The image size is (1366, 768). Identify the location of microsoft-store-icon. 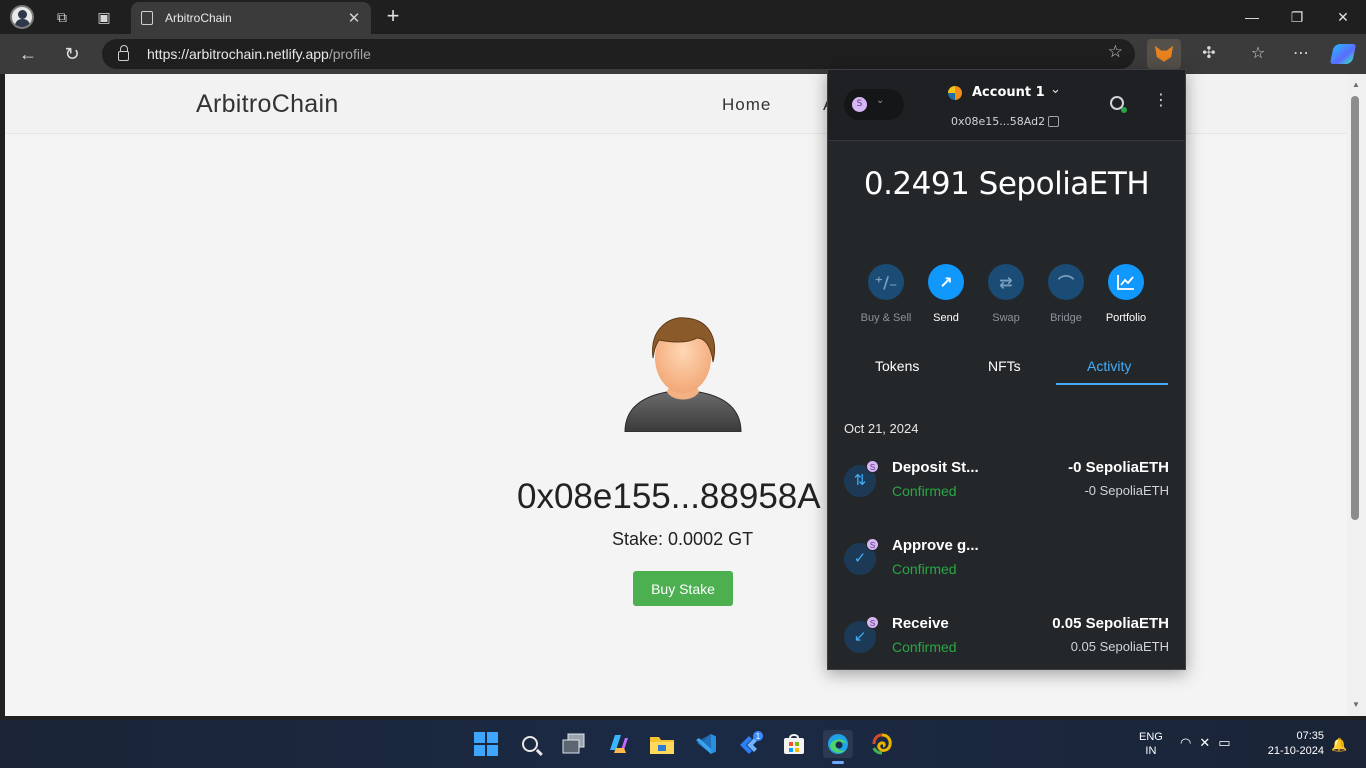
(794, 744).